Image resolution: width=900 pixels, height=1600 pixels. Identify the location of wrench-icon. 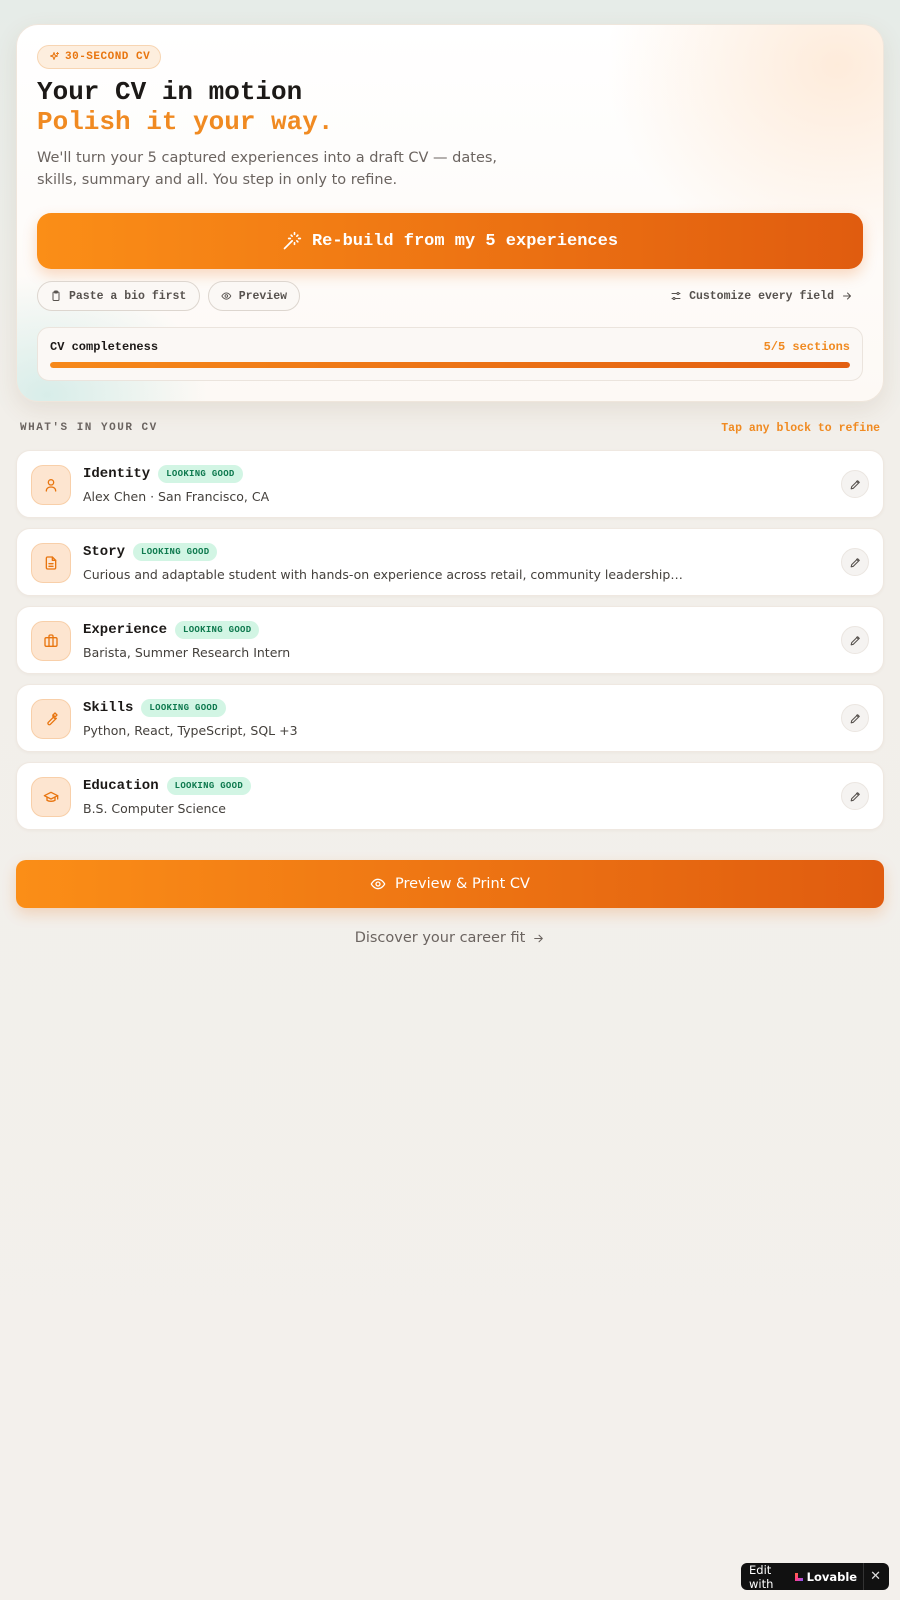
(52, 719).